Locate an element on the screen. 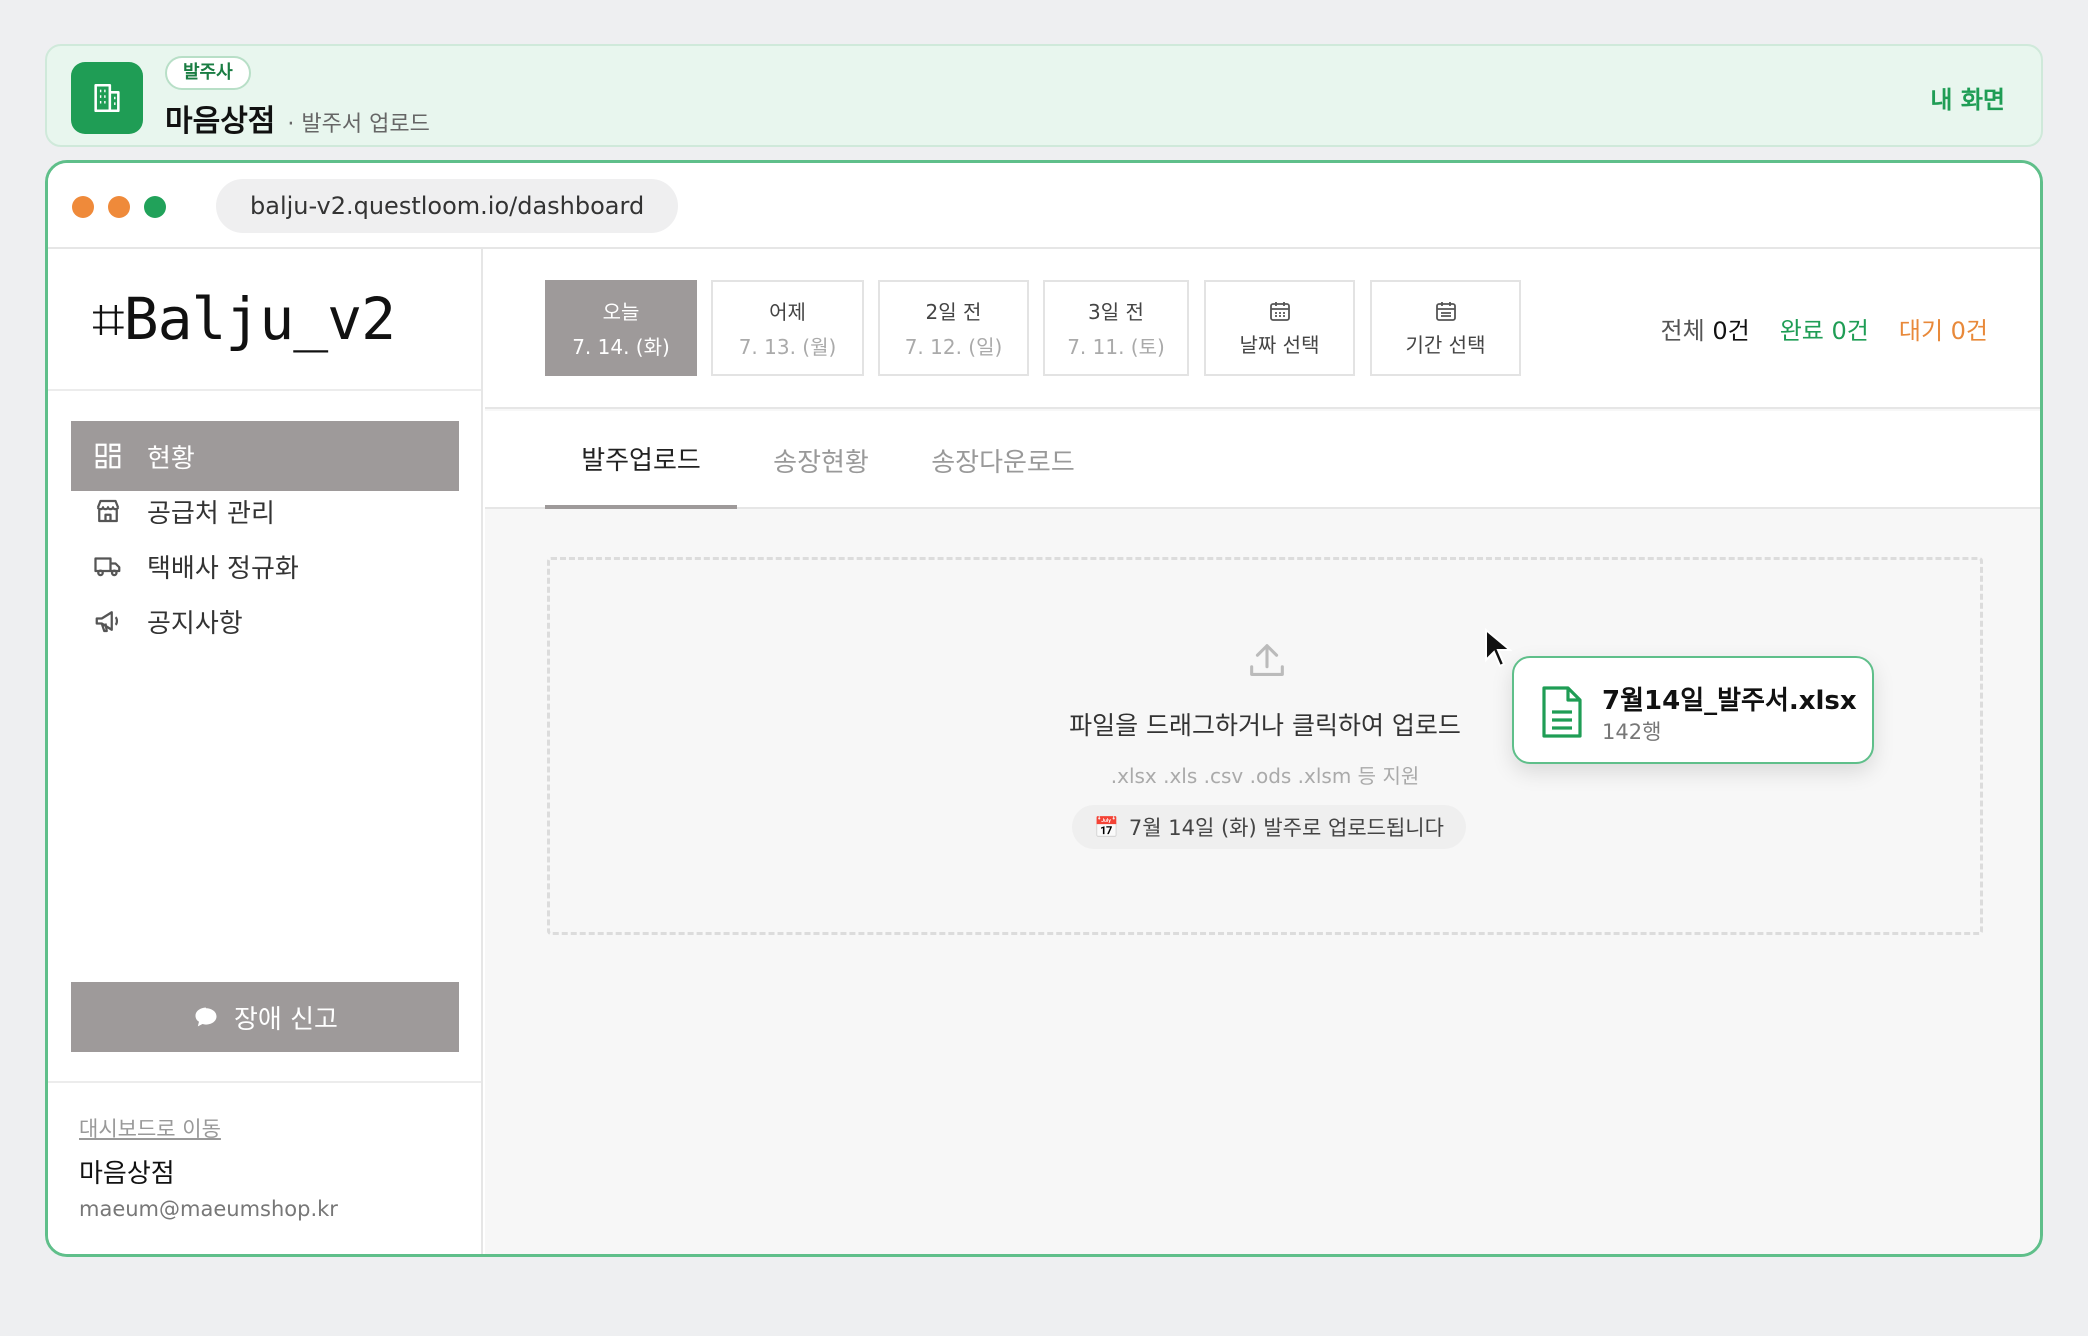 Image resolution: width=2088 pixels, height=1336 pixels. upload-date-notice: 📅 7월 14일 (화) 발주로 업로드됩니다 is located at coordinates (1269, 827).